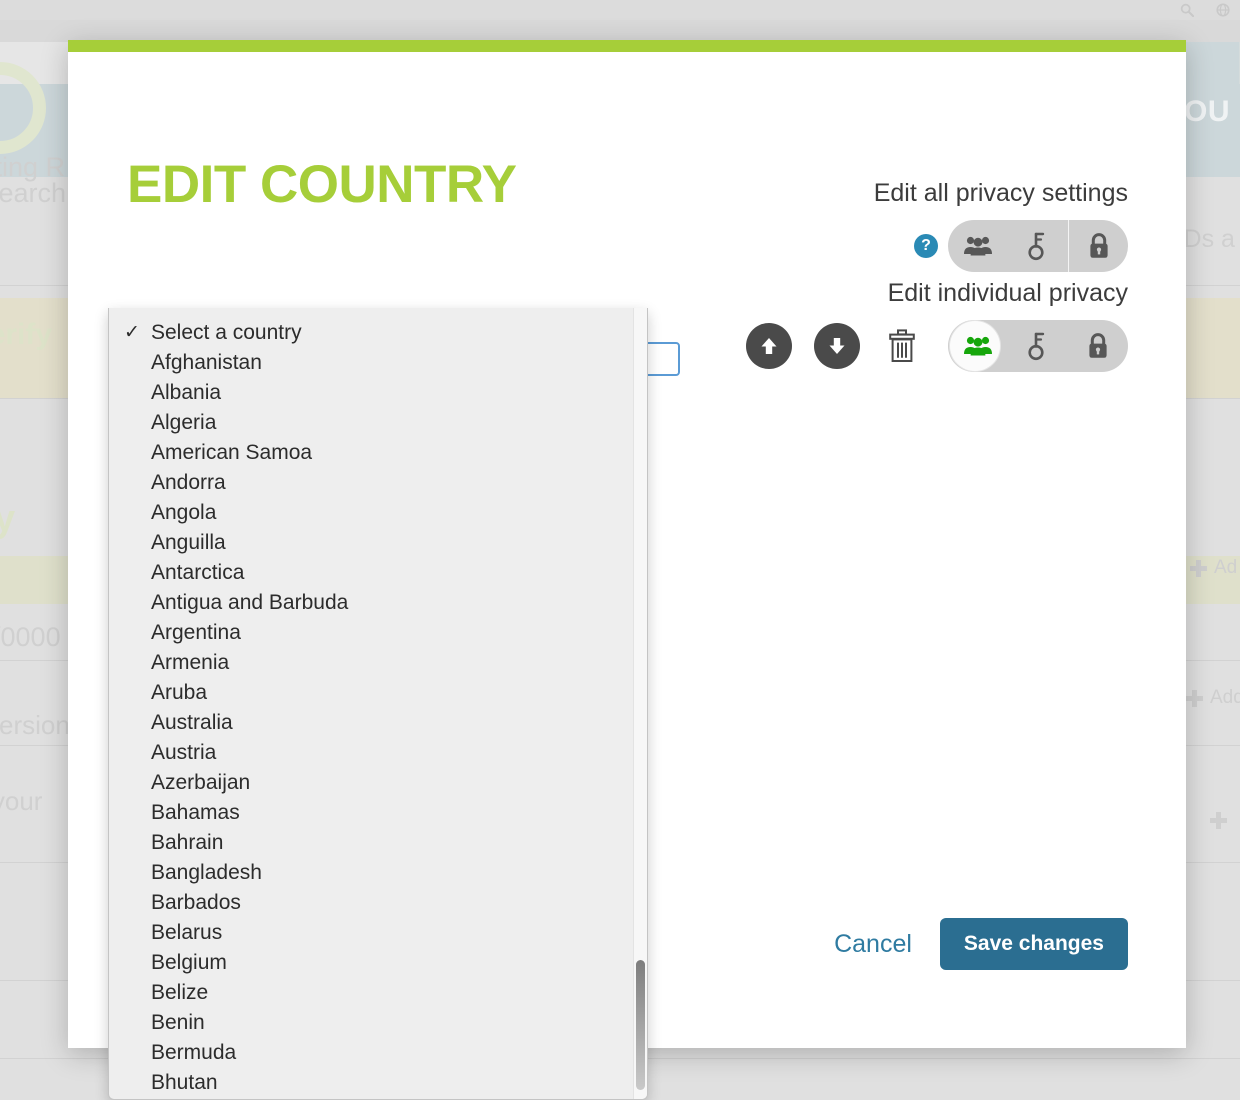 This screenshot has width=1240, height=1100. What do you see at coordinates (378, 633) in the screenshot?
I see `dropdown-option: Argentina` at bounding box center [378, 633].